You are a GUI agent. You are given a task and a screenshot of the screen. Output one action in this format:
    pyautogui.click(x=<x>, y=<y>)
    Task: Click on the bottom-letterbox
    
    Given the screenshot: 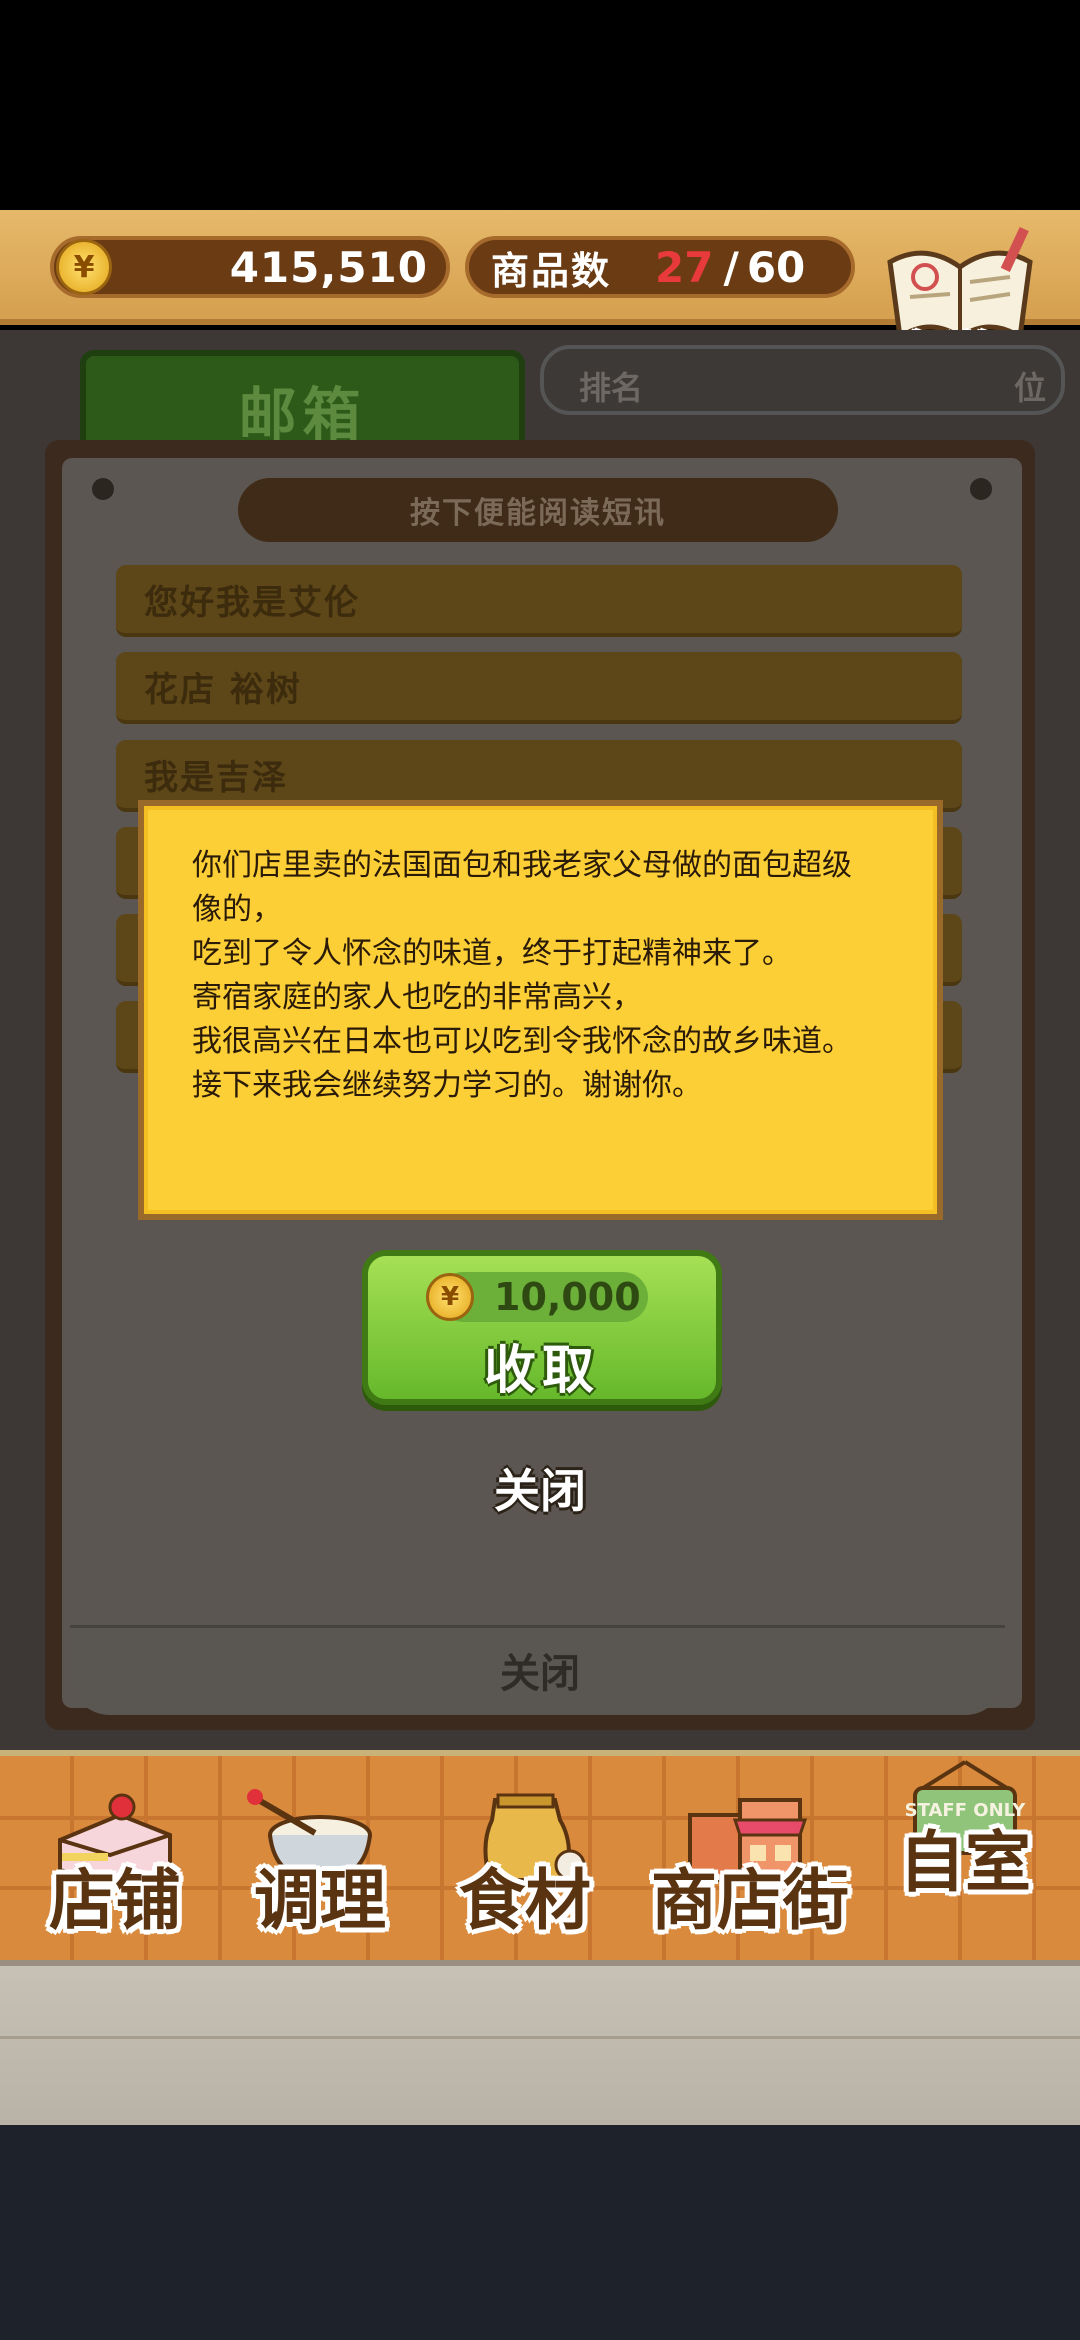 What is the action you would take?
    pyautogui.click(x=540, y=2232)
    